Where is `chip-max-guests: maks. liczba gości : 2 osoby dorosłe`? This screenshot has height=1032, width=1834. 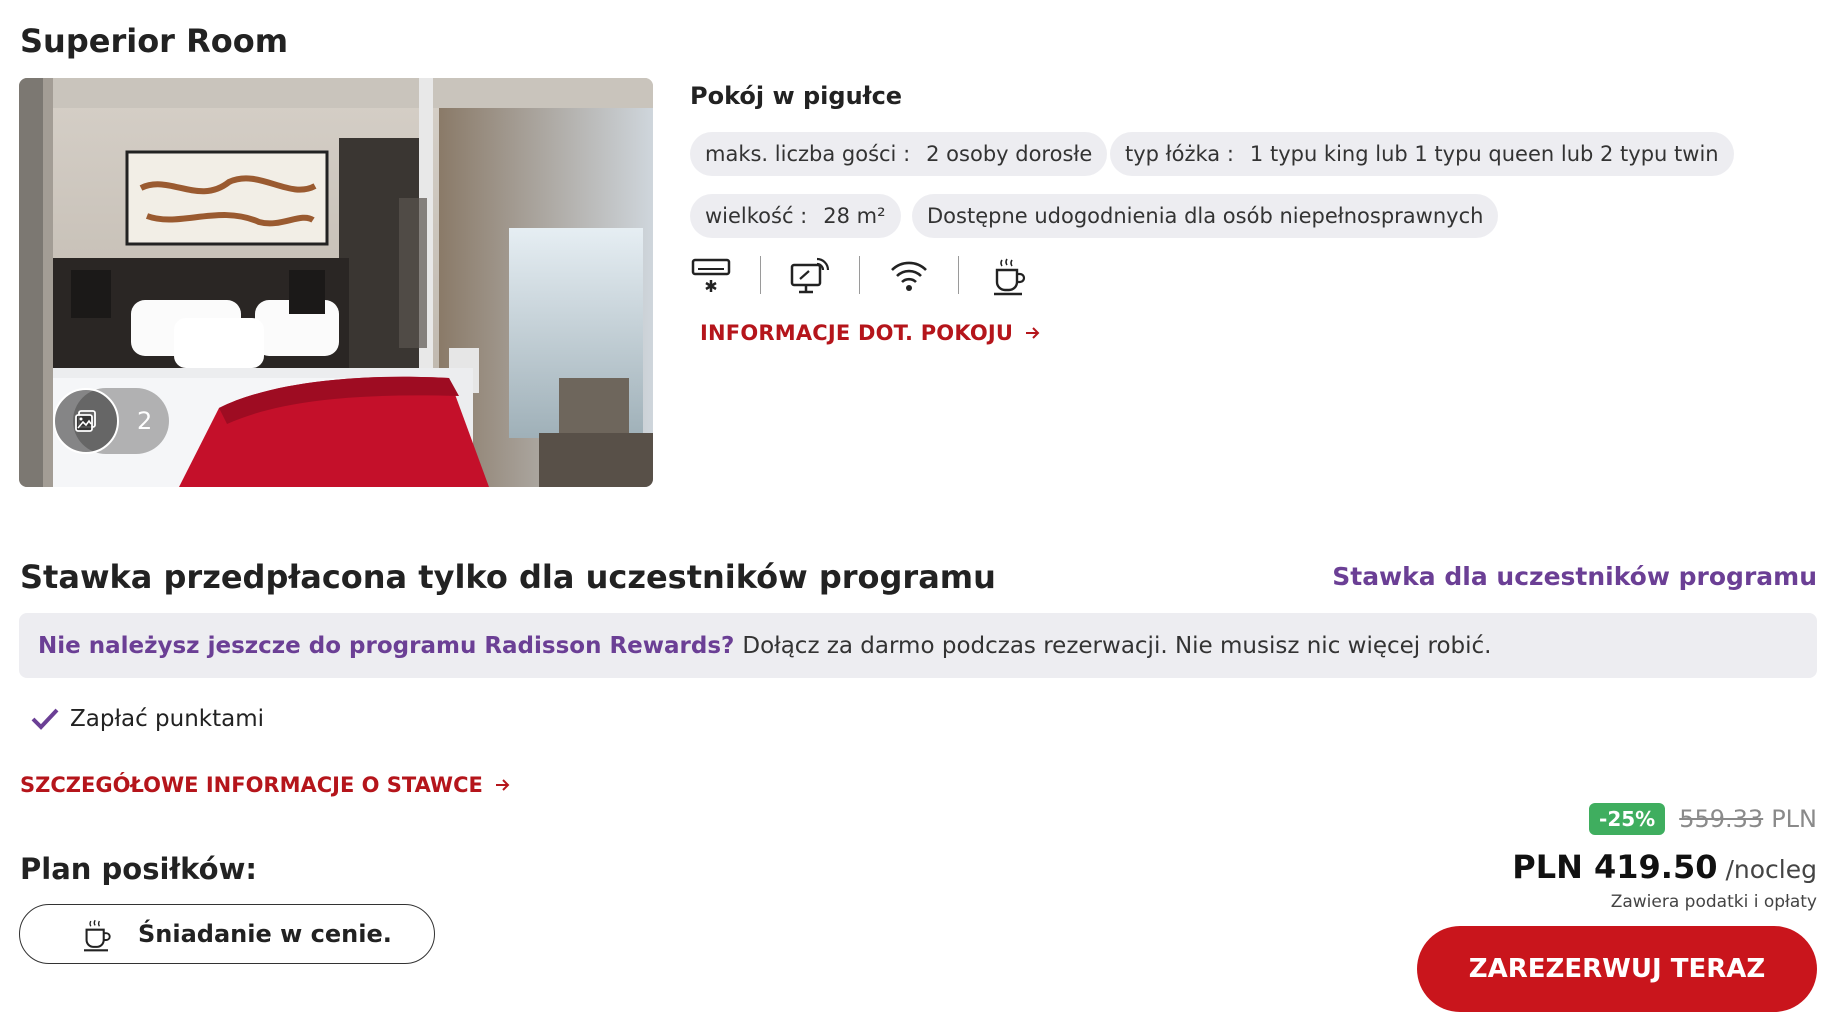
chip-max-guests: maks. liczba gości : 2 osoby dorosłe is located at coordinates (899, 154).